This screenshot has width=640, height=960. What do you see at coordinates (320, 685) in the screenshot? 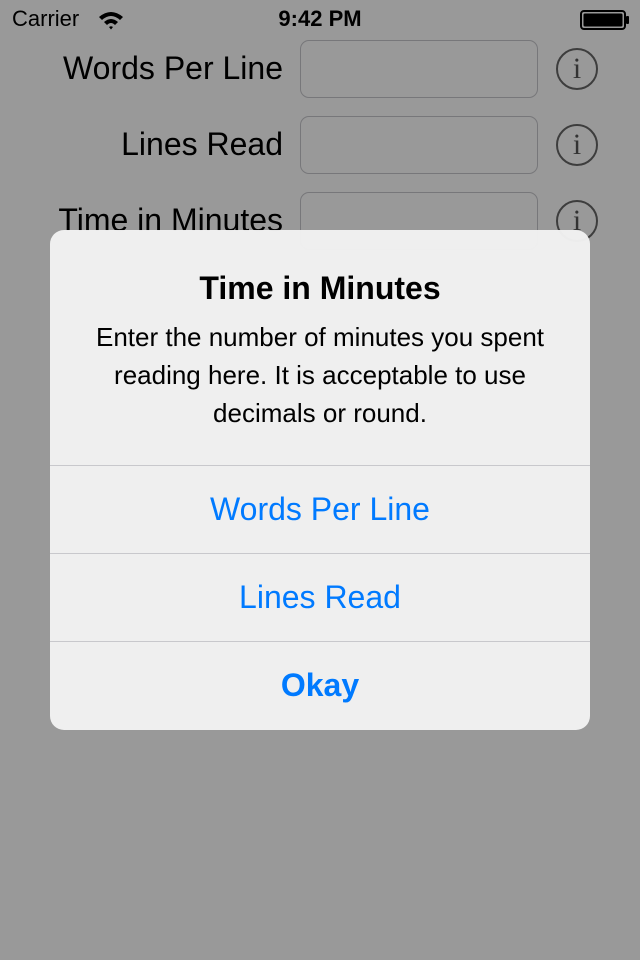
I see `okay-button: Okay` at bounding box center [320, 685].